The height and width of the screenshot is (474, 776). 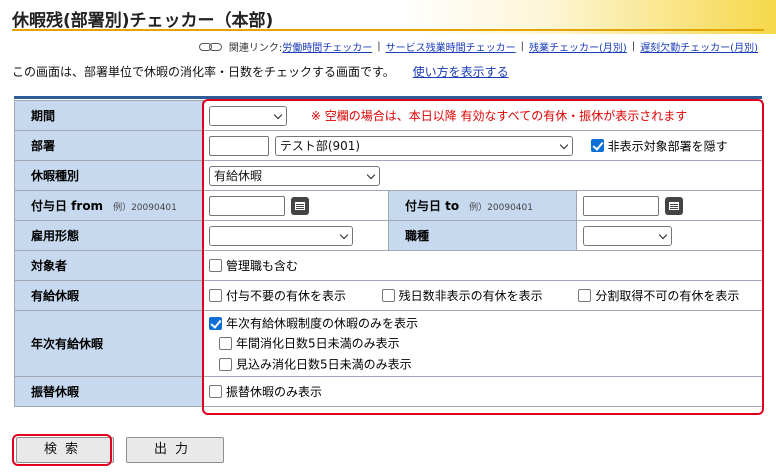 I want to click on show-hidden-remaining-label: 残日数非表示の有休を表示, so click(x=470, y=296).